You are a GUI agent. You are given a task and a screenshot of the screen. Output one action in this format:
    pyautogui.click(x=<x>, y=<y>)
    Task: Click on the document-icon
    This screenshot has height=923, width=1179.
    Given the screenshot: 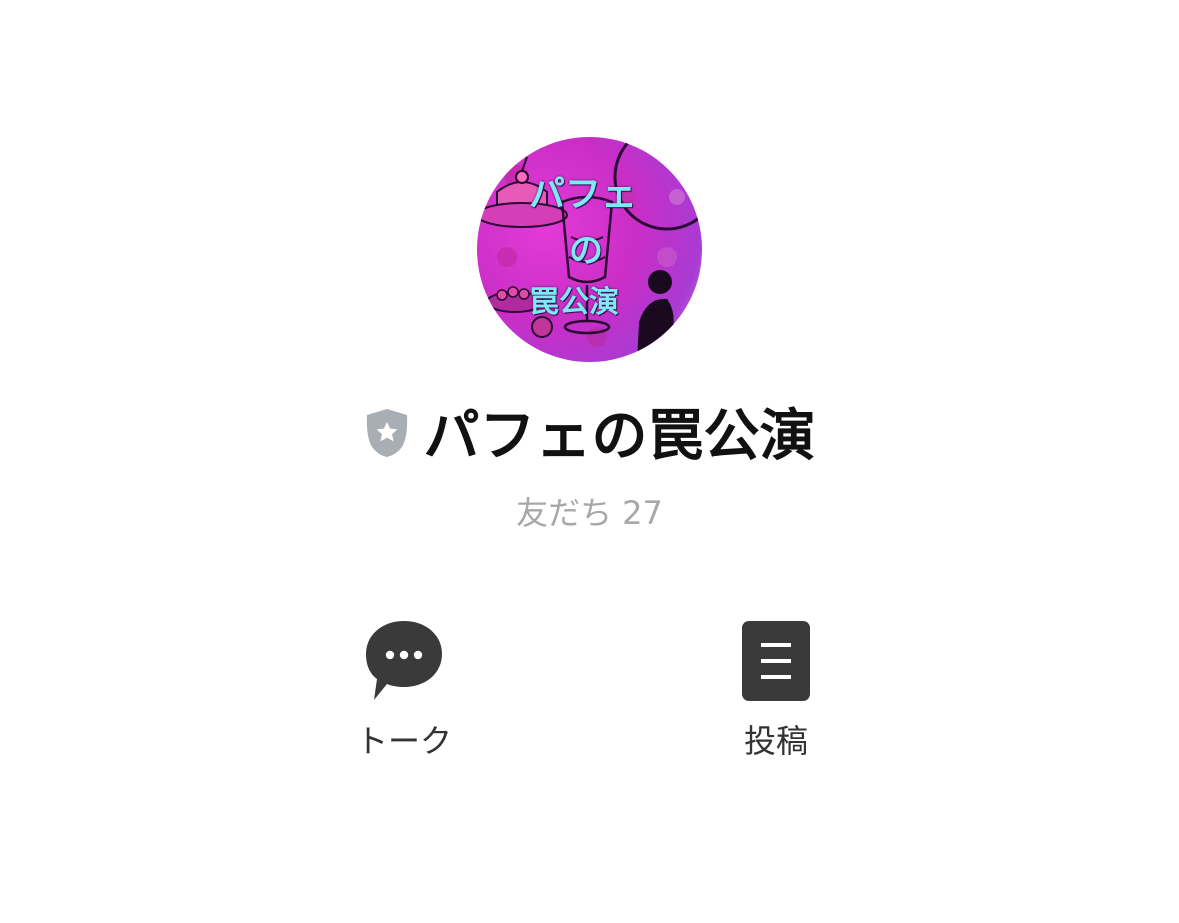 What is the action you would take?
    pyautogui.click(x=776, y=661)
    